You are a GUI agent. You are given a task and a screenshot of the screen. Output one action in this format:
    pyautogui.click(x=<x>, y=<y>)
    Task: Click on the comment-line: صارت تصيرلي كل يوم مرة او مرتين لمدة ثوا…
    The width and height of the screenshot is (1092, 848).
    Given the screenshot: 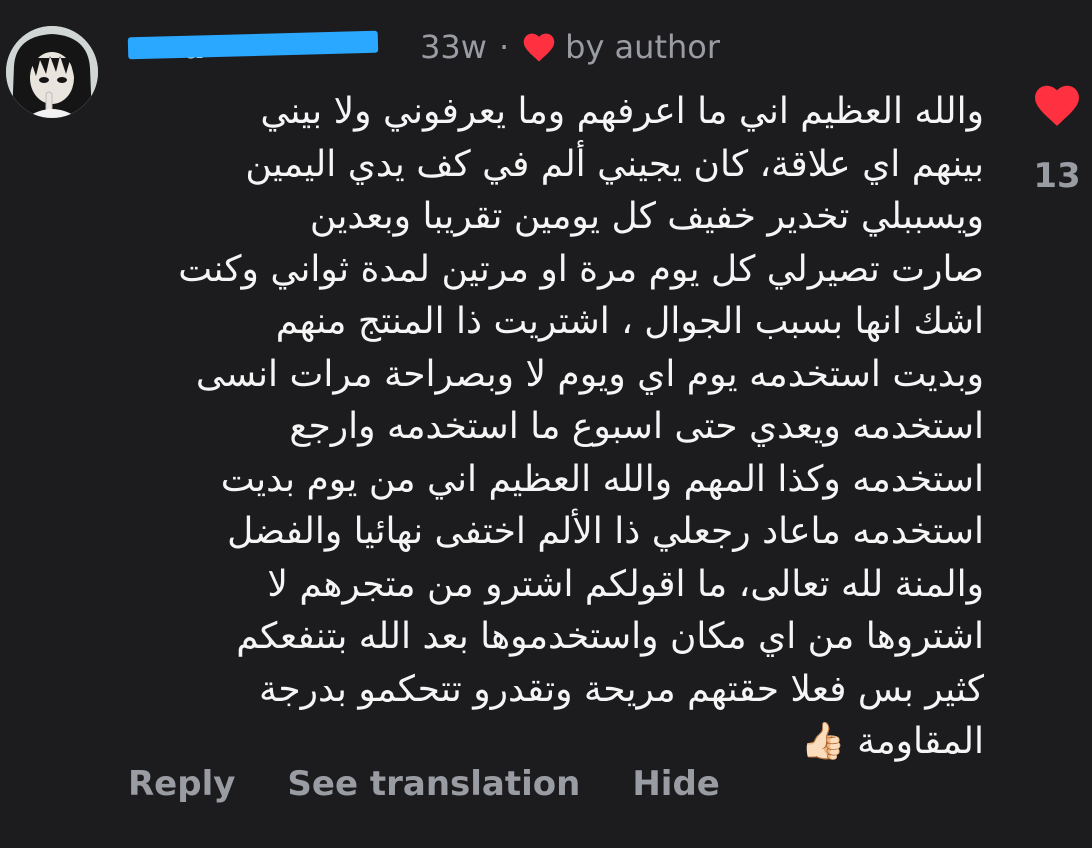 What is the action you would take?
    pyautogui.click(x=581, y=269)
    